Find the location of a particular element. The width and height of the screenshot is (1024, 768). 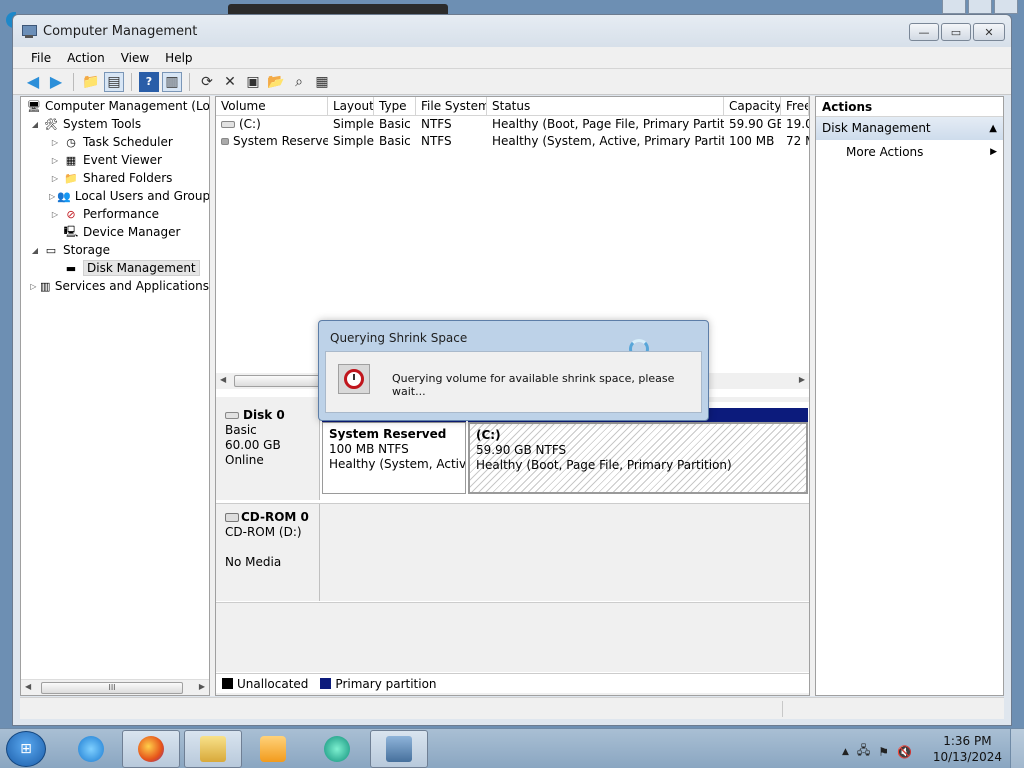

column-header-file-system: File System is located at coordinates (451, 106).